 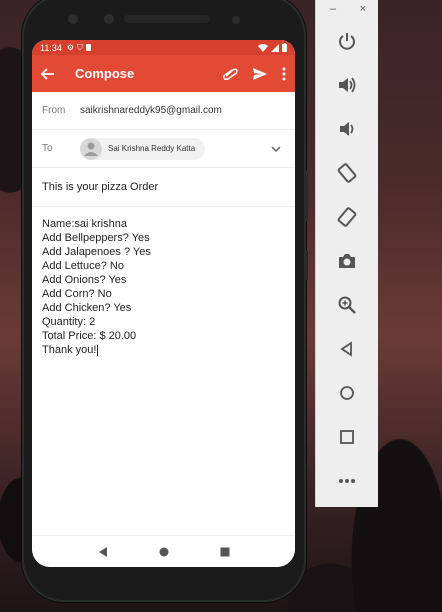 I want to click on more-icon, so click(x=347, y=481).